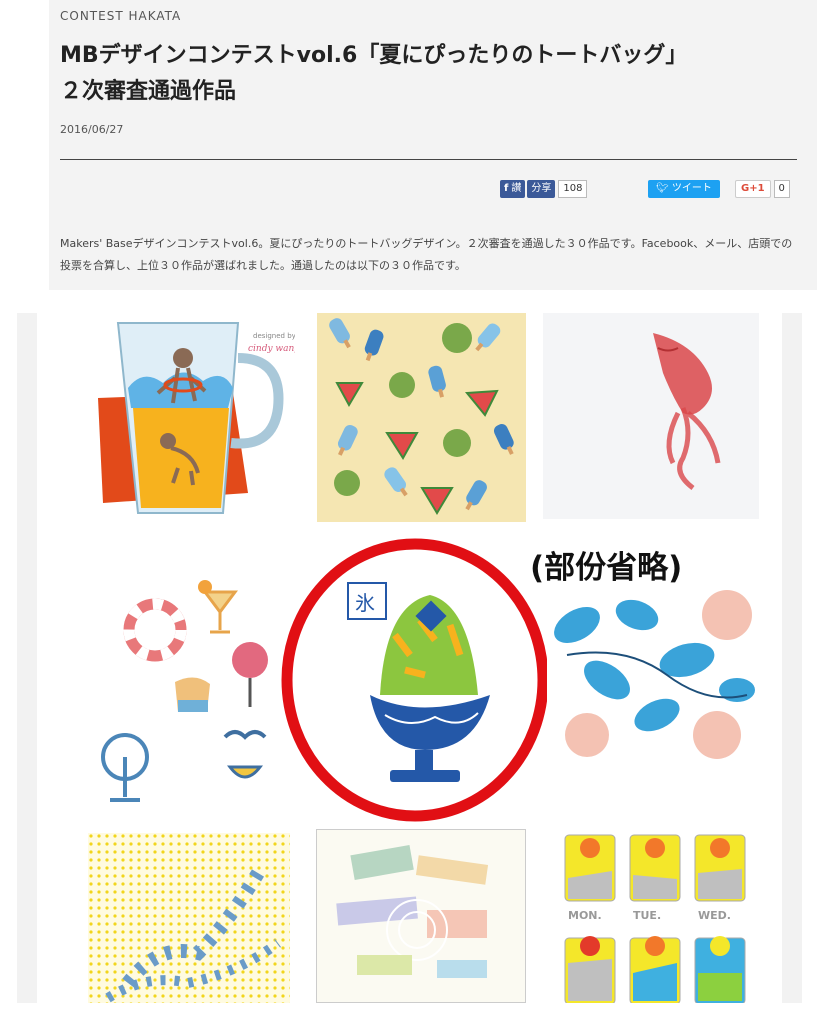 This screenshot has width=819, height=1024. I want to click on pastel-abstract-illustration, so click(412, 911).